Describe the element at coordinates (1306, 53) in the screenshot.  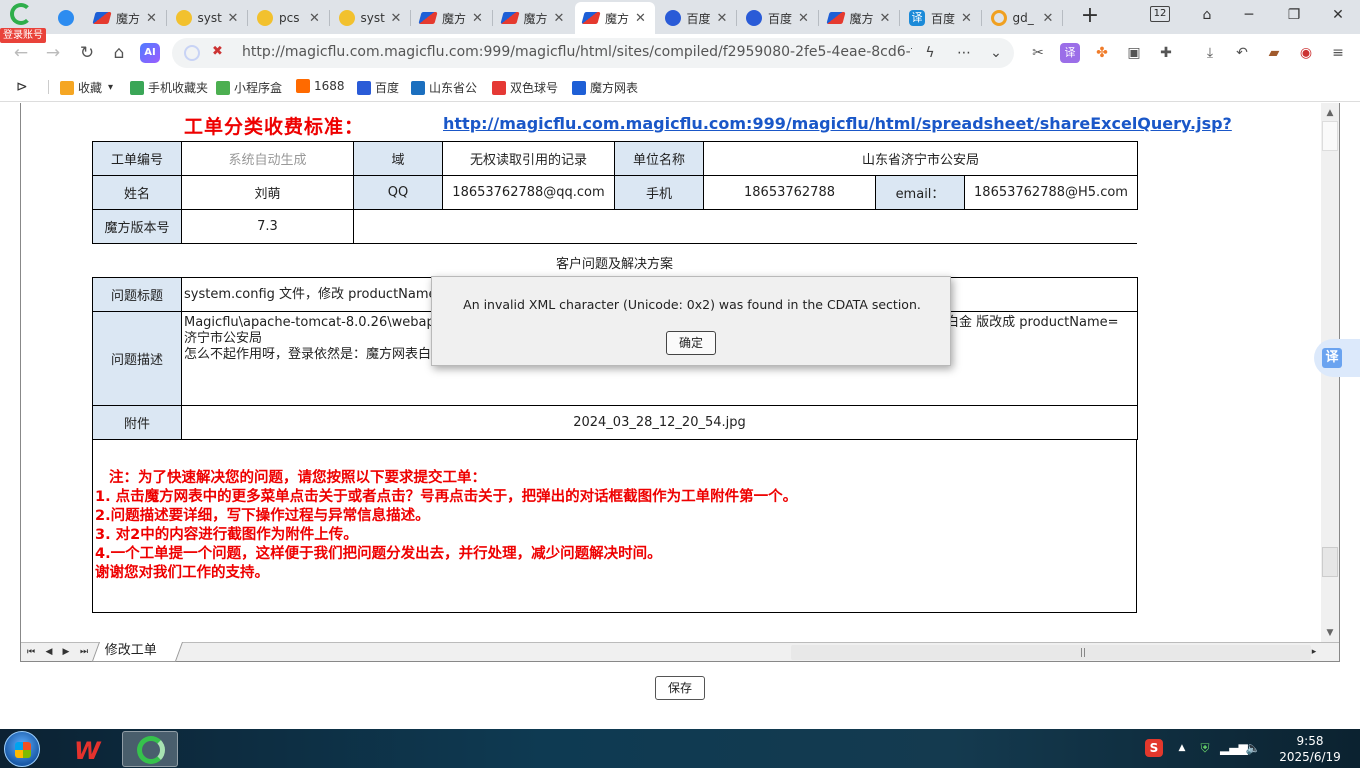
I see `account-icon: ◉` at that location.